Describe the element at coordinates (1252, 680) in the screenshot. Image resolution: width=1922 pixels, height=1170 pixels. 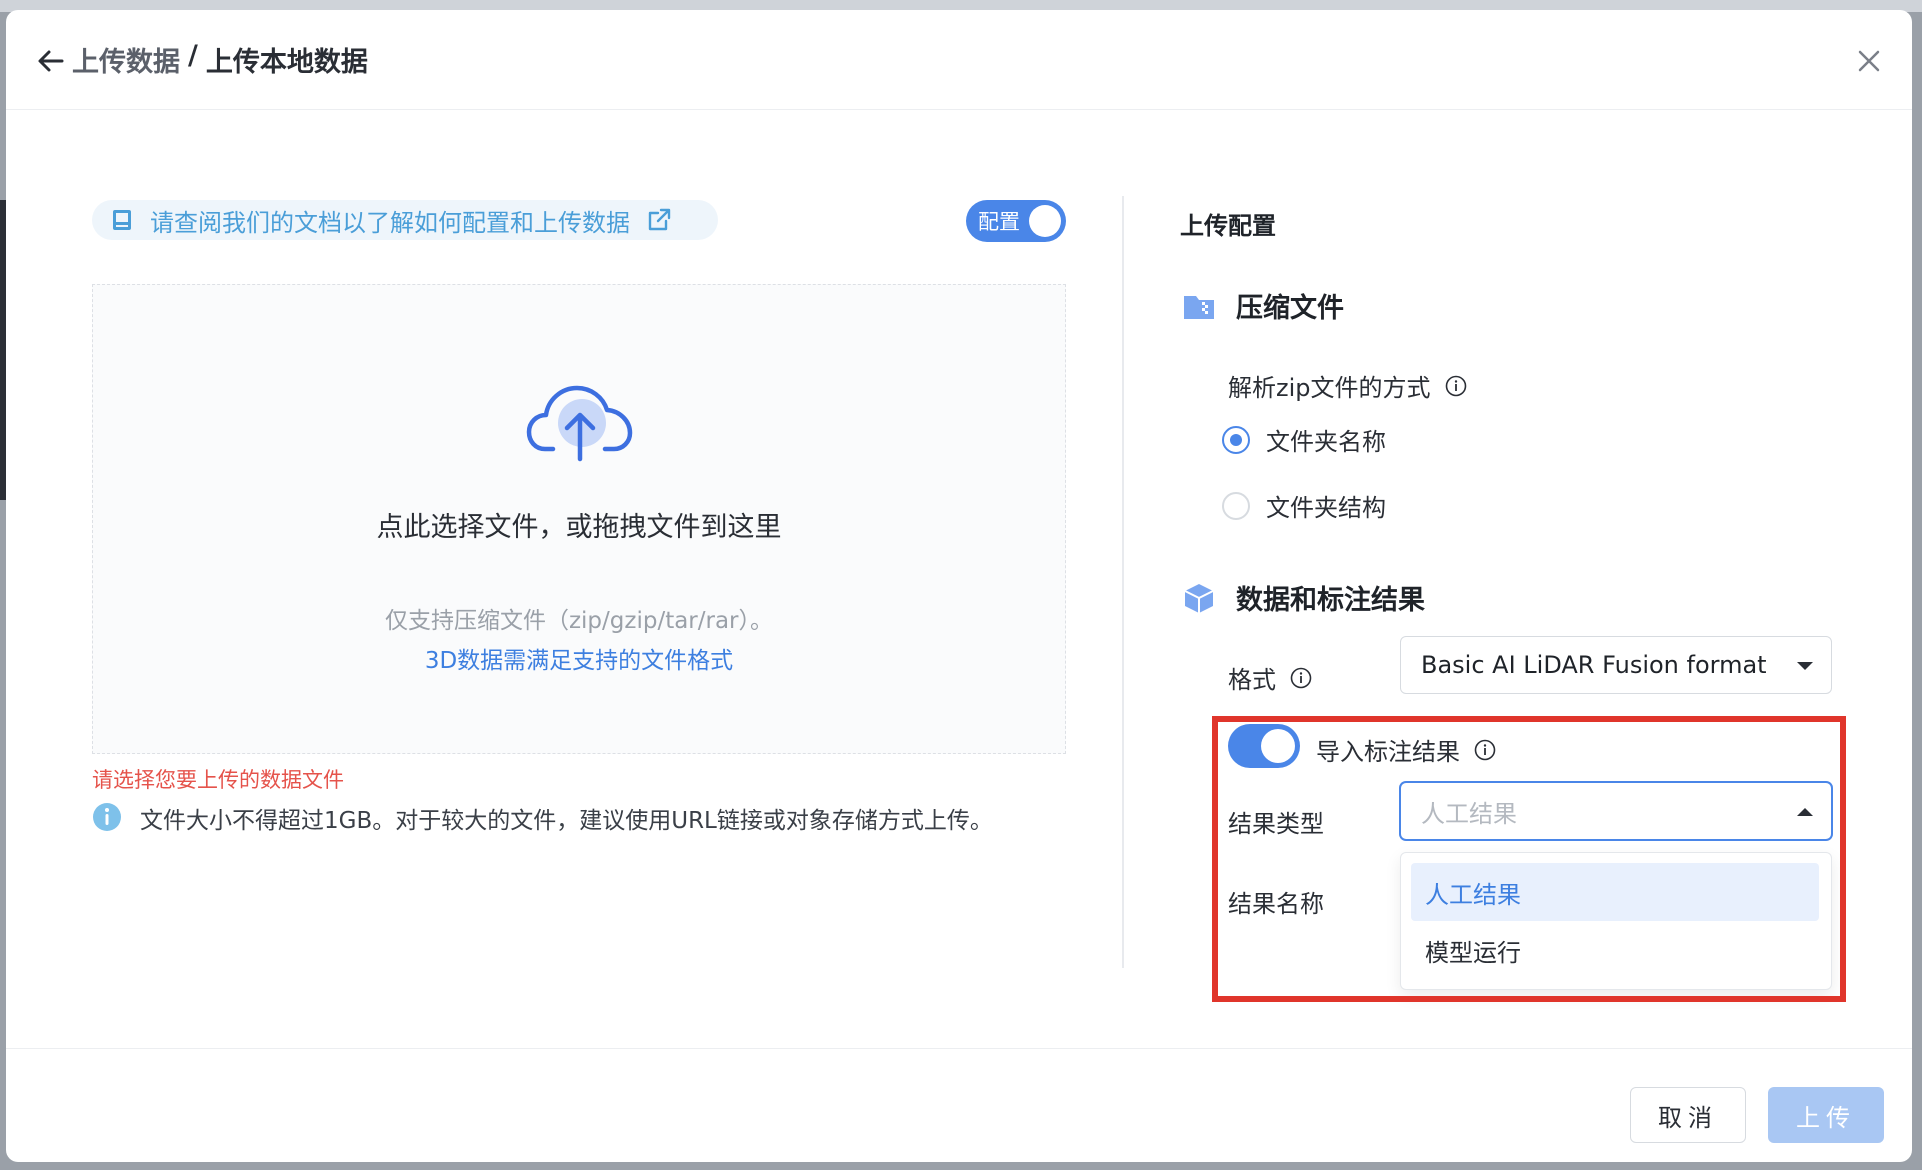
I see `format-label-text: 格式` at that location.